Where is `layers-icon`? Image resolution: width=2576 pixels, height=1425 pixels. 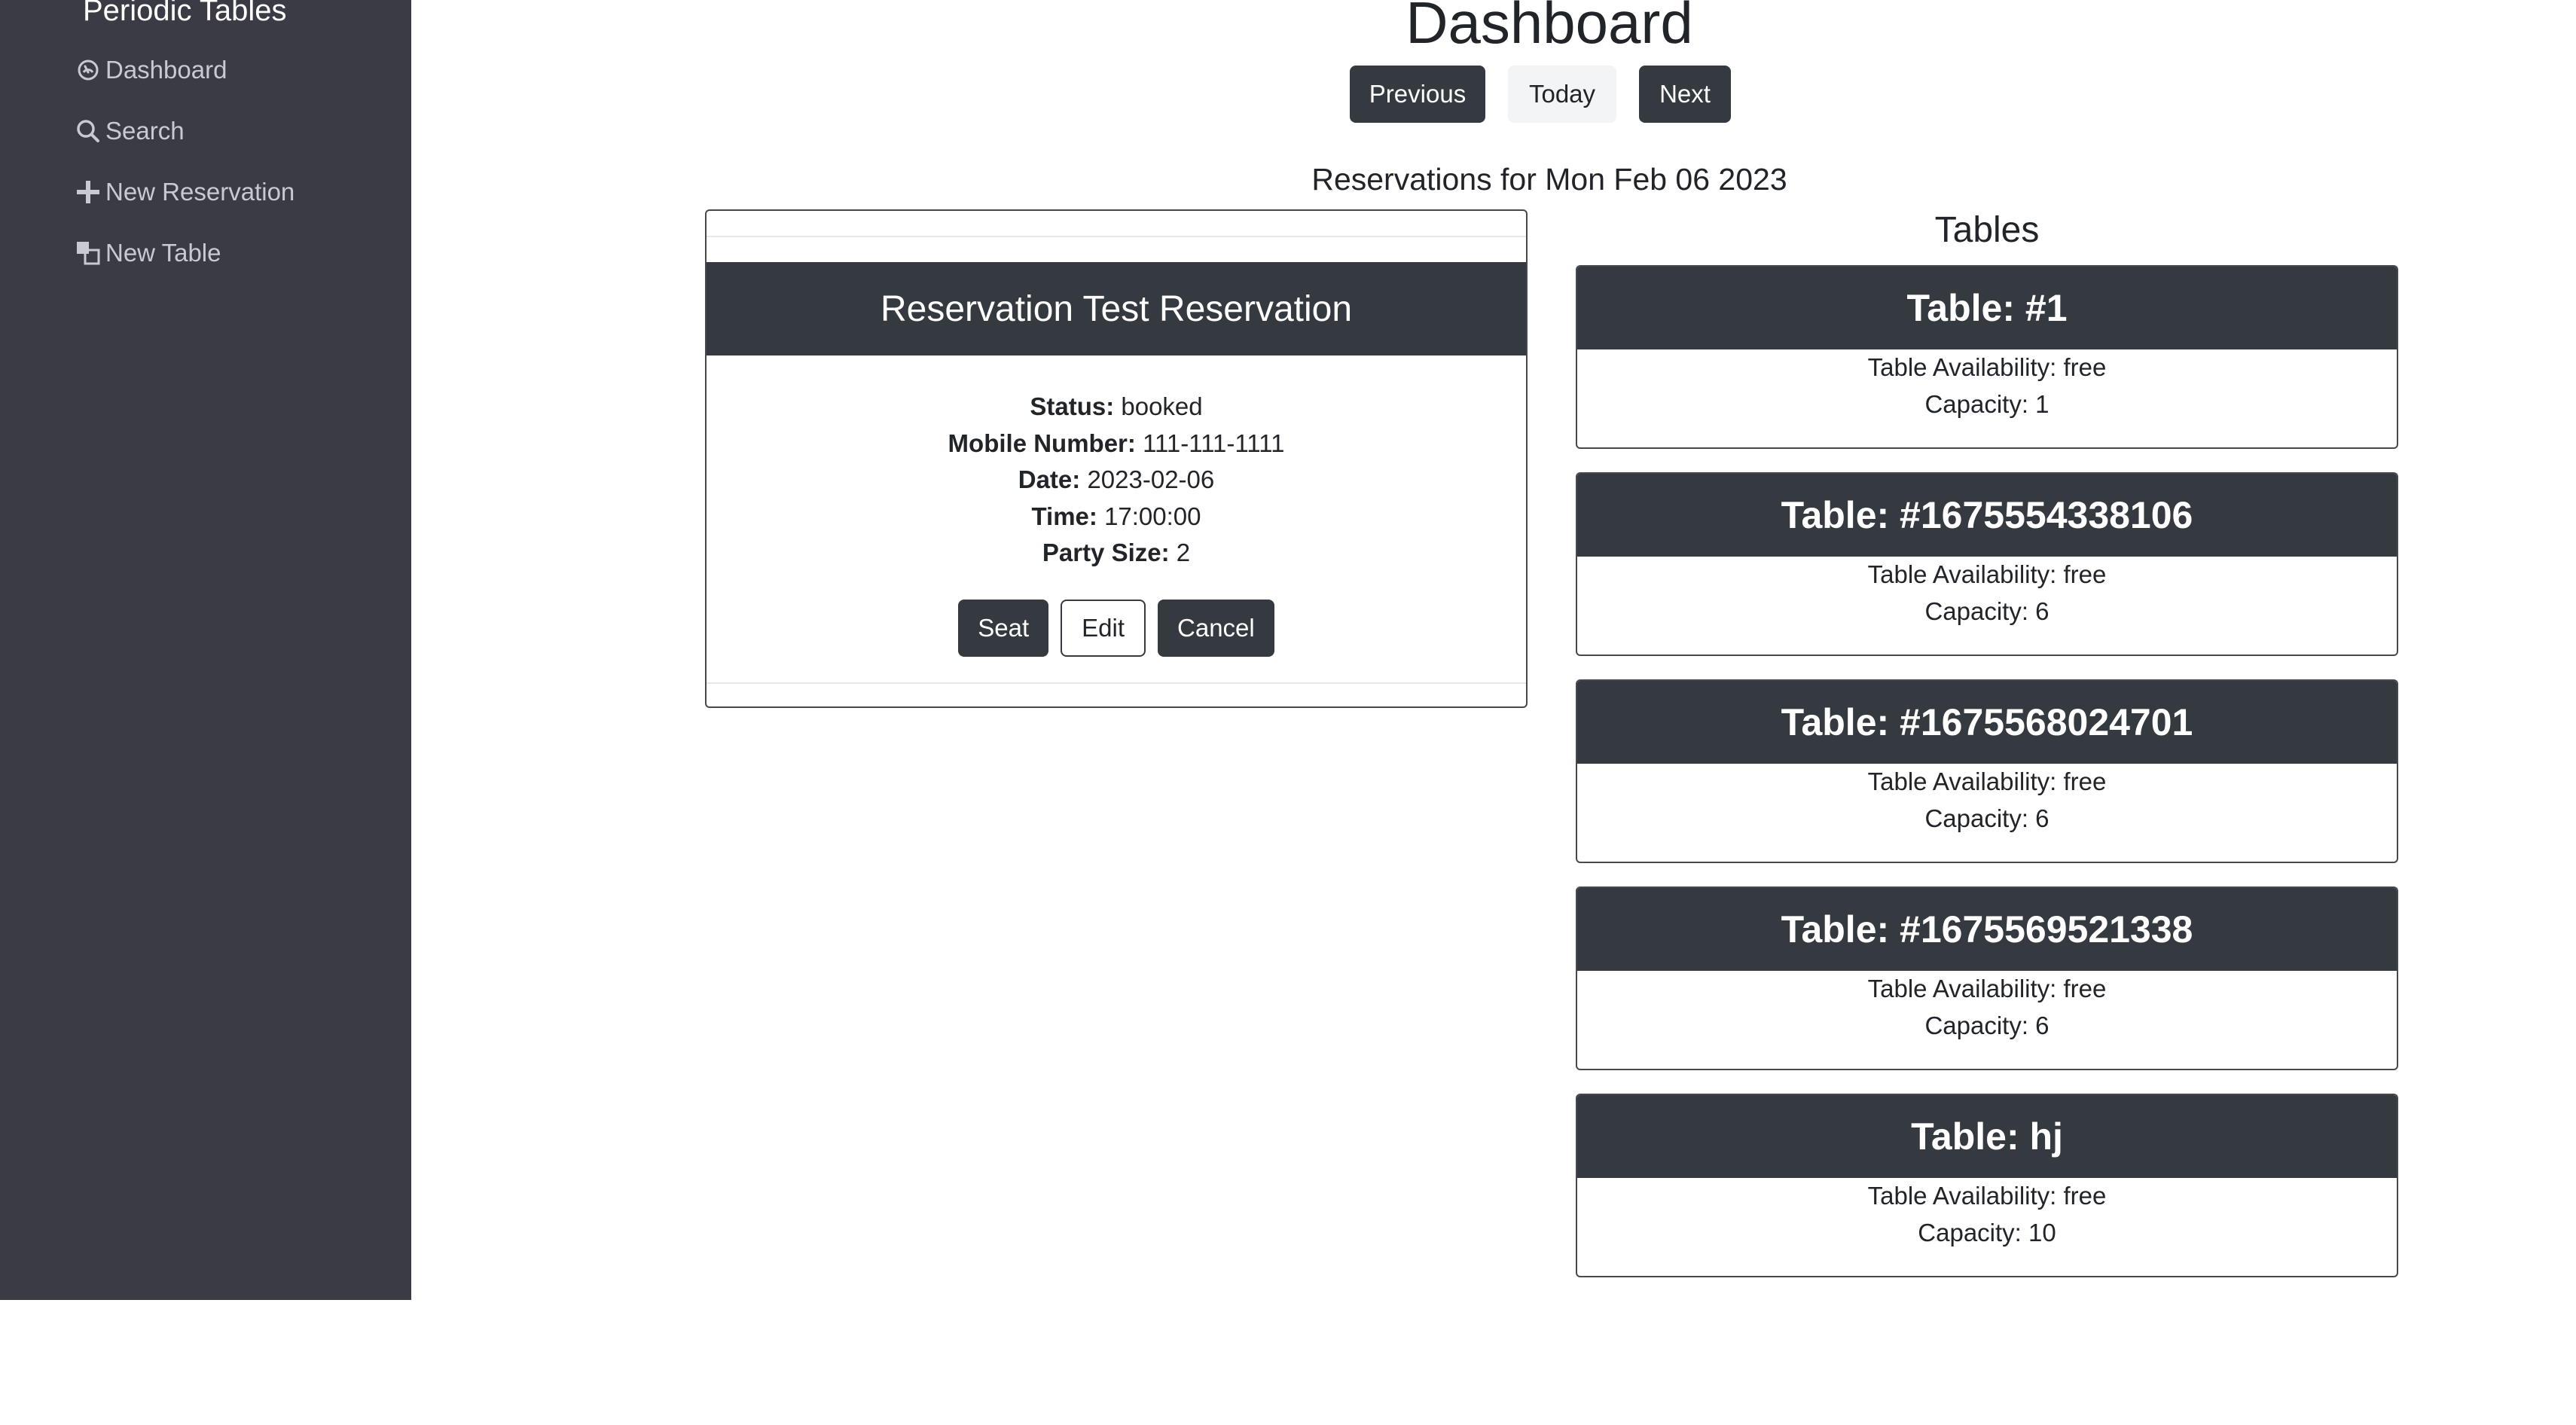 layers-icon is located at coordinates (89, 253).